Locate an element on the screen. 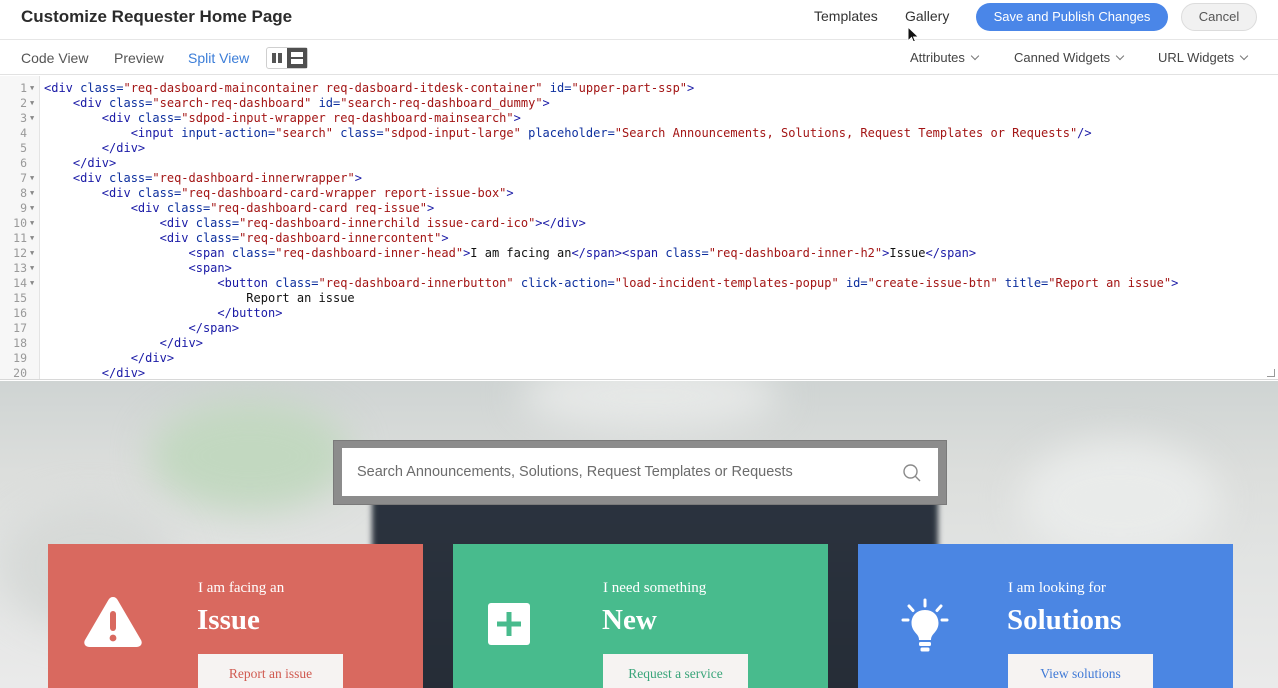 The width and height of the screenshot is (1278, 688). split-layout-toggle is located at coordinates (287, 58).